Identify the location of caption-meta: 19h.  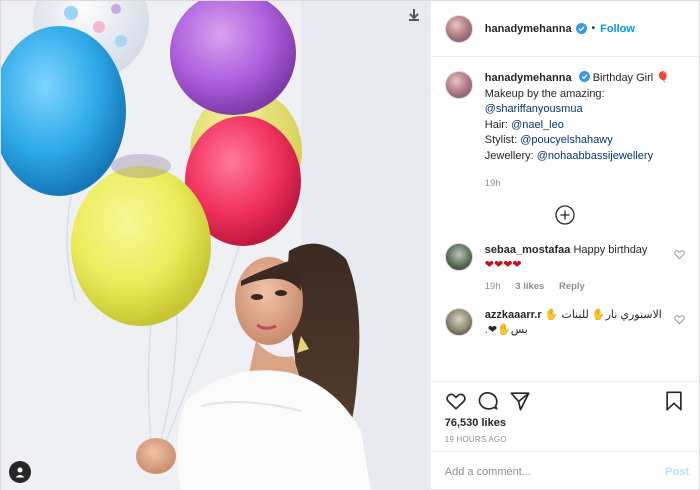
(577, 183).